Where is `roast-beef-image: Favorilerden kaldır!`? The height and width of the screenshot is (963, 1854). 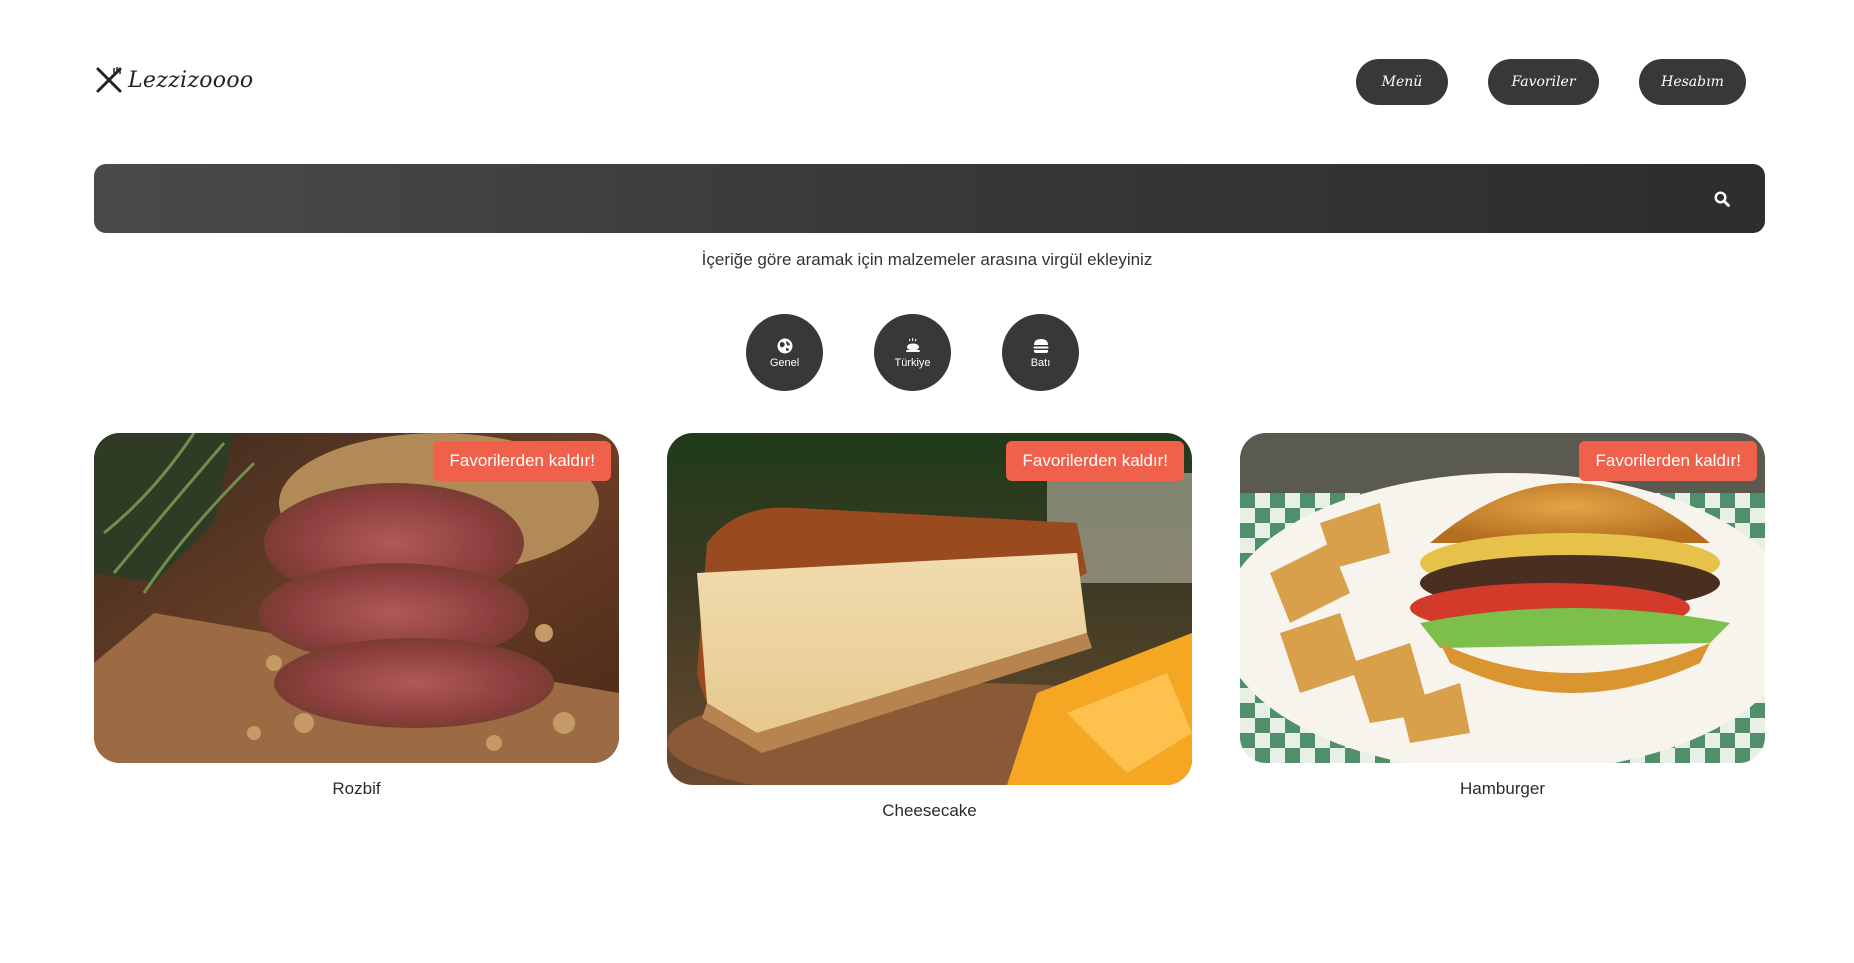 roast-beef-image: Favorilerden kaldır! is located at coordinates (356, 598).